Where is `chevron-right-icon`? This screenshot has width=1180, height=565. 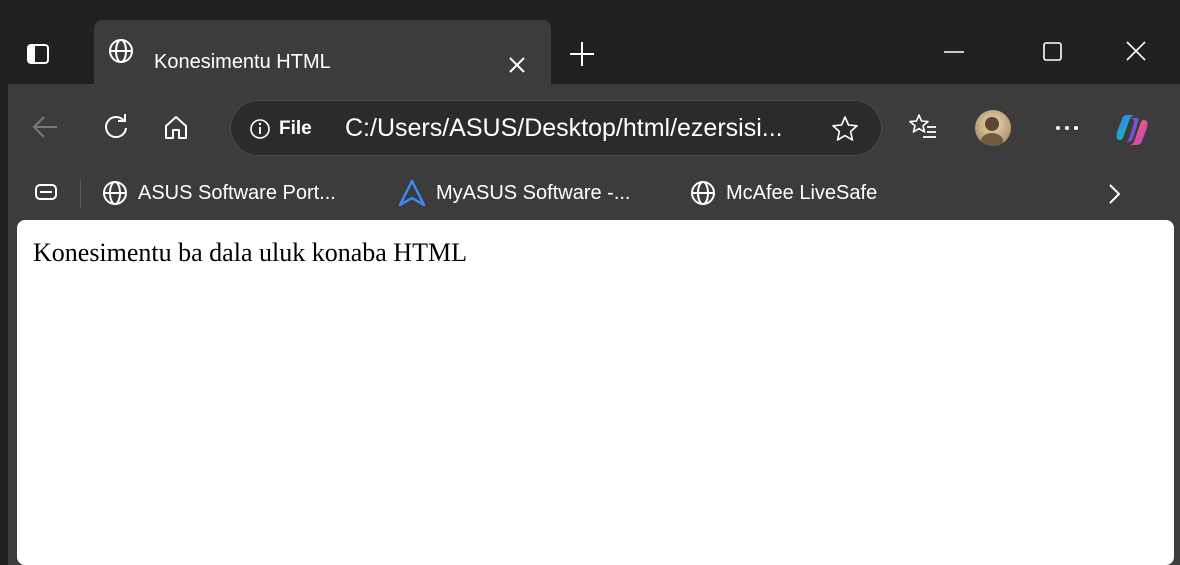
chevron-right-icon is located at coordinates (1114, 194).